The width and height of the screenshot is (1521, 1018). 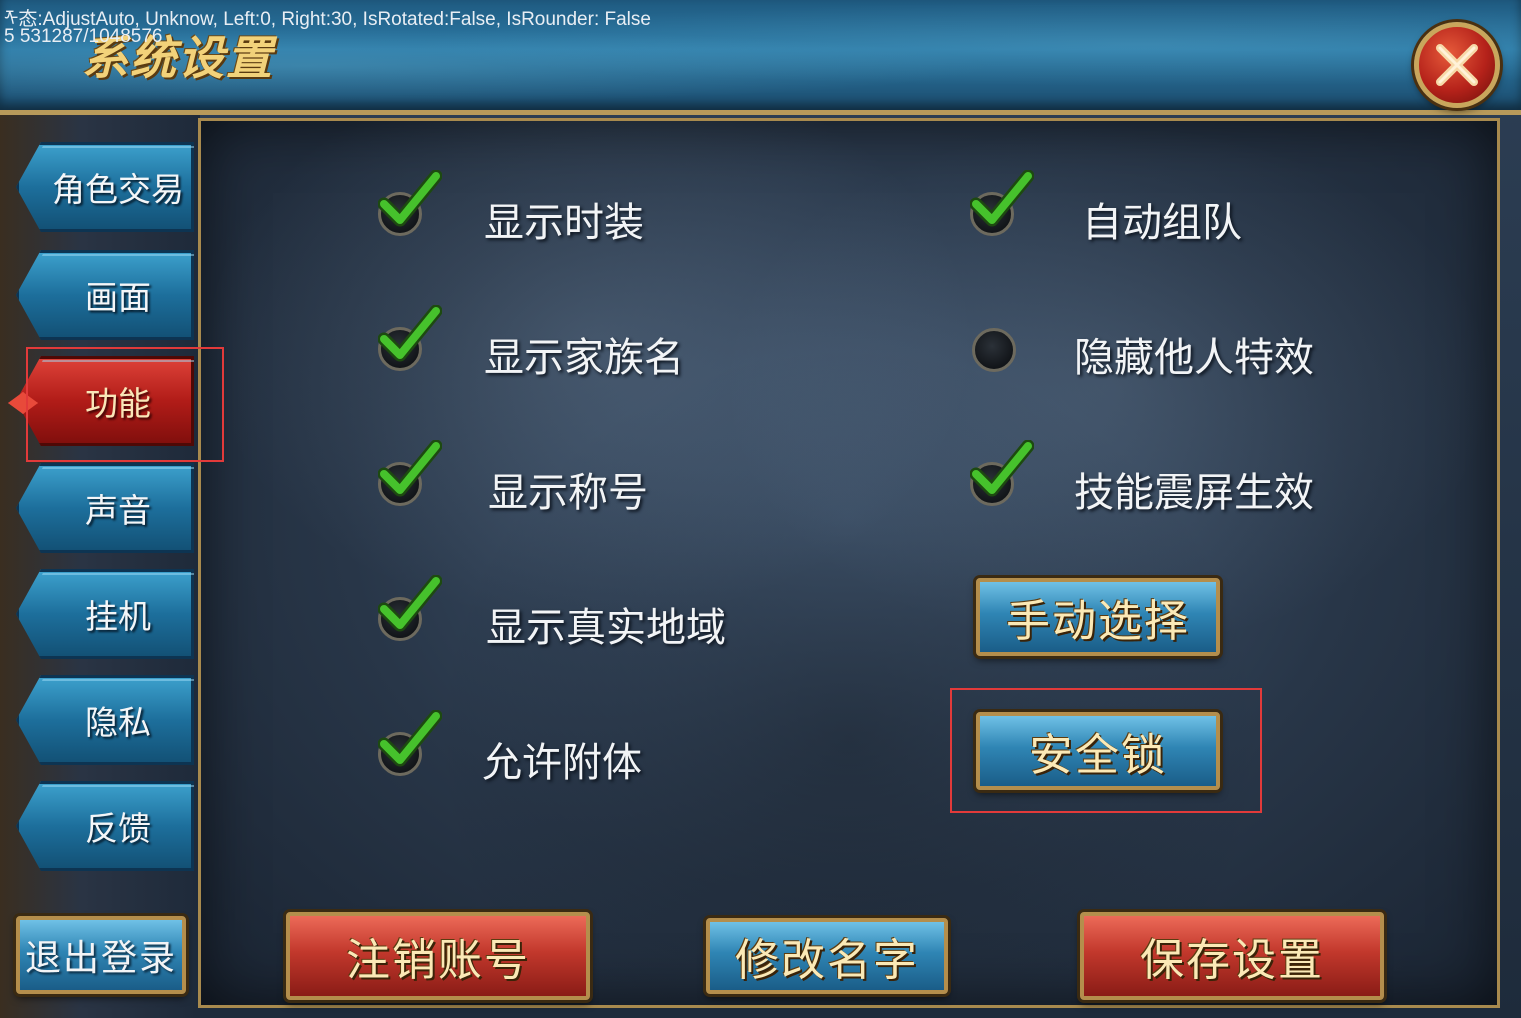 I want to click on tab-label: 声音, so click(x=118, y=510).